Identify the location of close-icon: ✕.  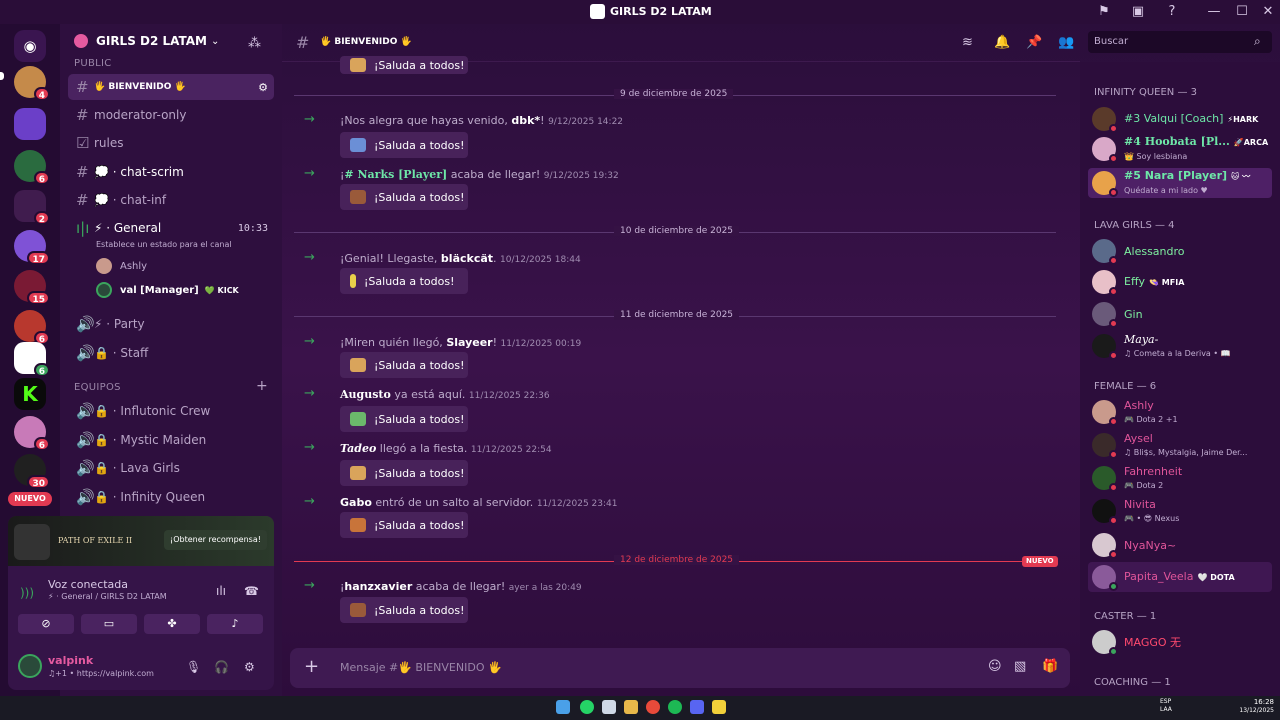
(1268, 12).